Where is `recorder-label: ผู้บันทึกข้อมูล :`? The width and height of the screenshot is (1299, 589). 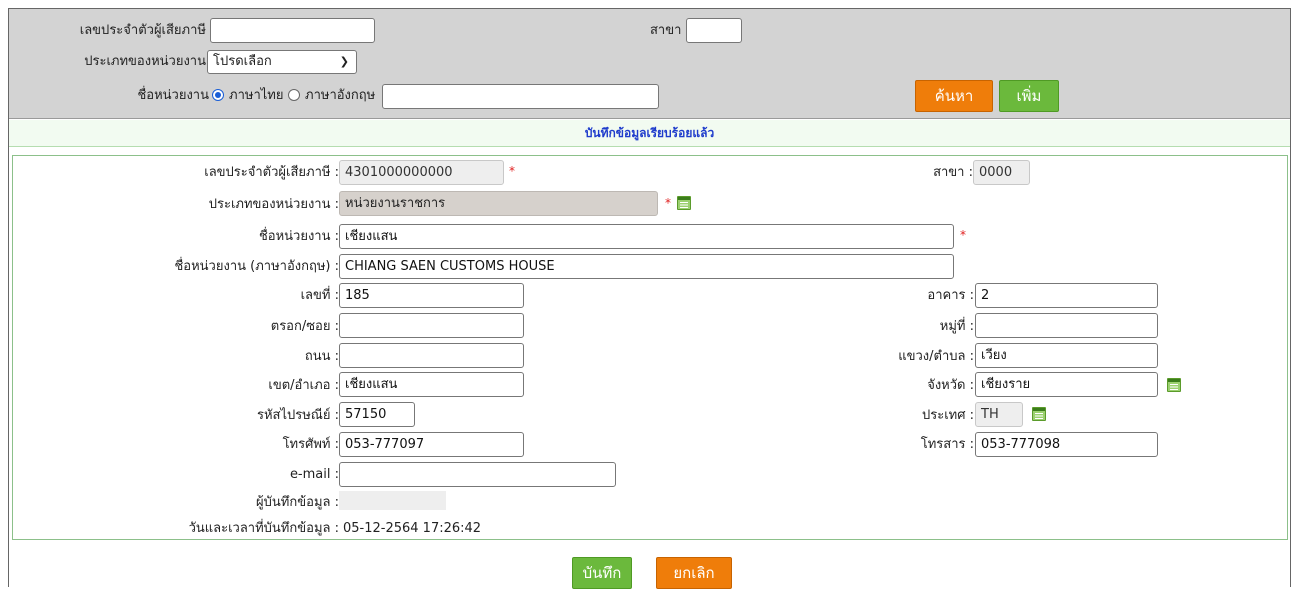
recorder-label: ผู้บันทึกข้อมูล : is located at coordinates (297, 502).